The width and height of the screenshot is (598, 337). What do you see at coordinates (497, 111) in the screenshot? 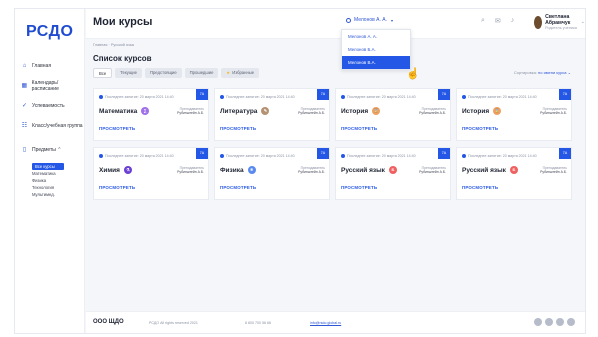
I see `subject-icon: ⌛` at bounding box center [497, 111].